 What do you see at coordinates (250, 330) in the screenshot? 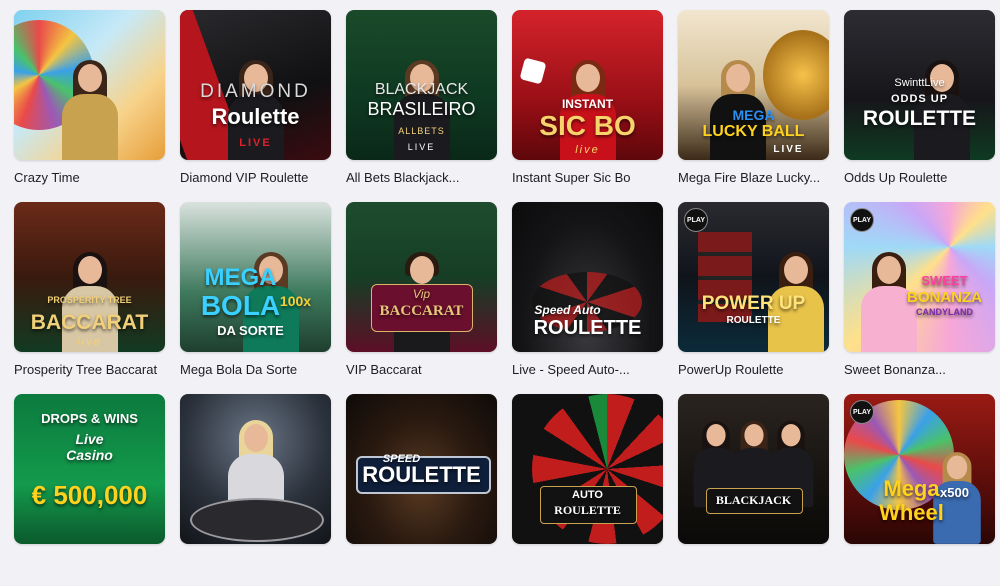
I see `game-logo-line3: DA SORTE` at bounding box center [250, 330].